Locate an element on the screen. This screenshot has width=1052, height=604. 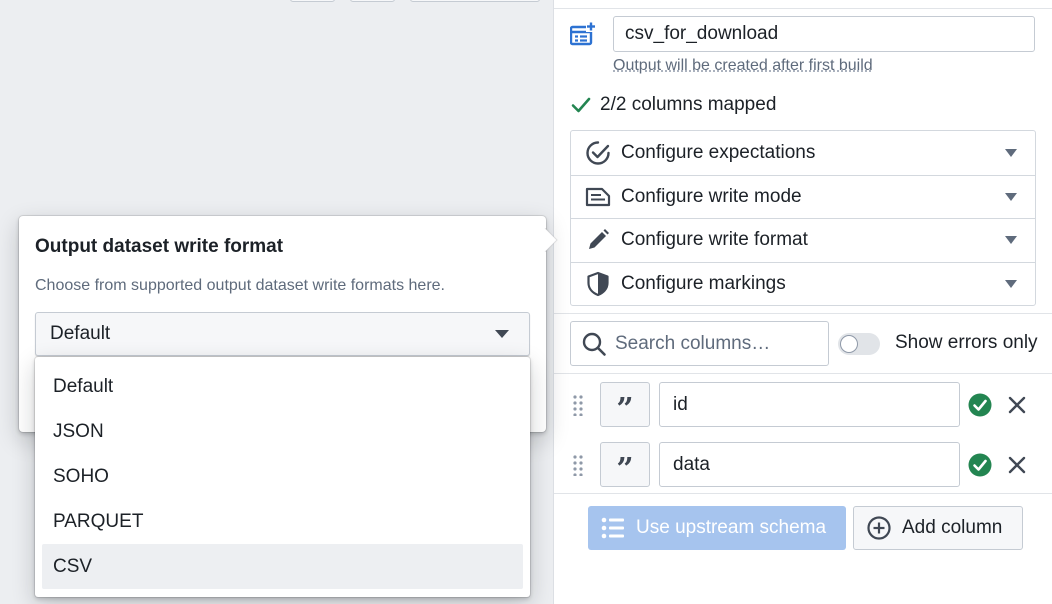
column-name-input: id is located at coordinates (809, 404).